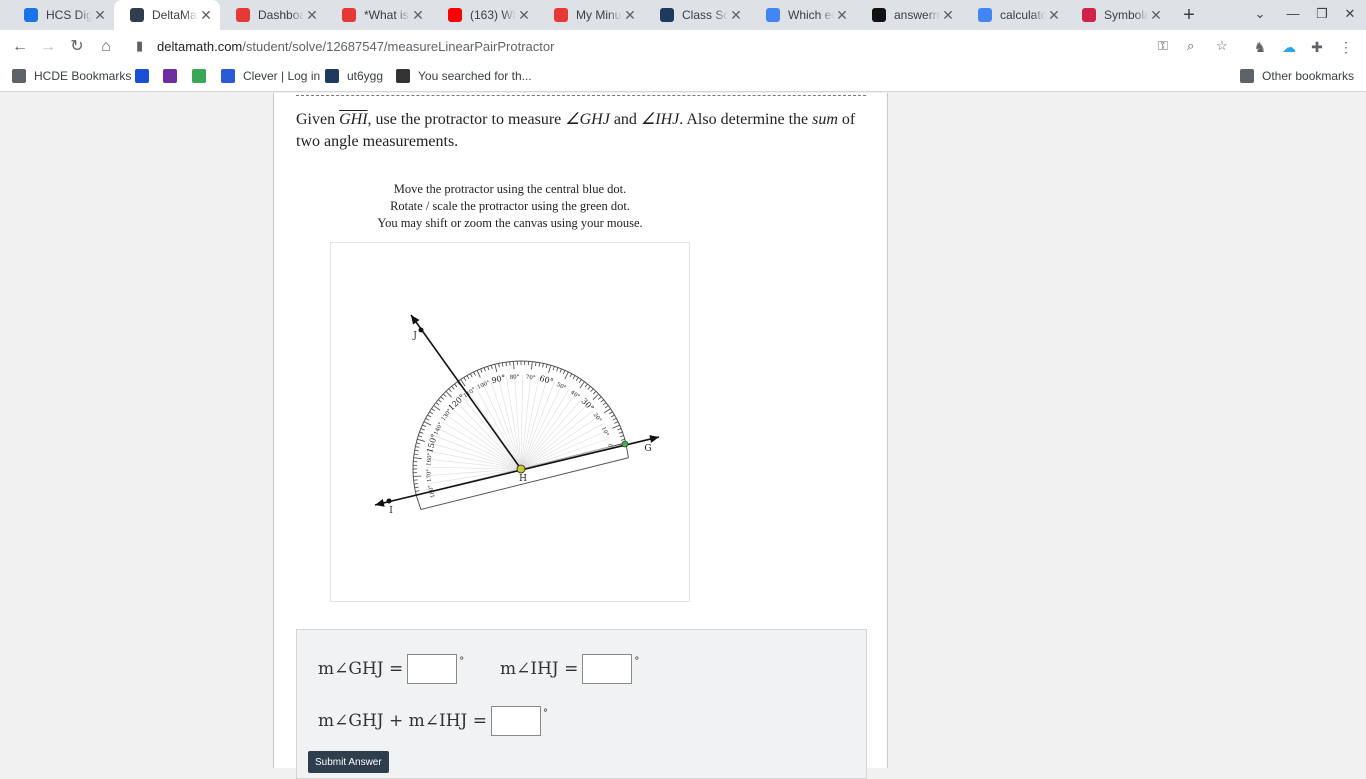 The height and width of the screenshot is (779, 1366). What do you see at coordinates (353, 119) in the screenshot?
I see `segment-ghi: GHI` at bounding box center [353, 119].